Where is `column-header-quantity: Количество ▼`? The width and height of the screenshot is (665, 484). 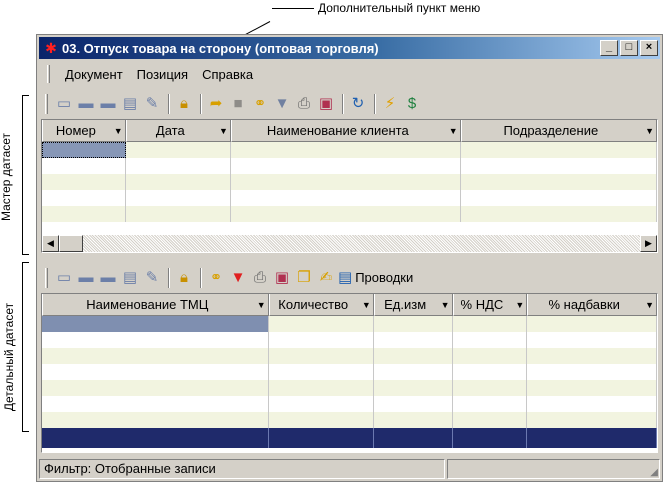 column-header-quantity: Количество ▼ is located at coordinates (321, 305).